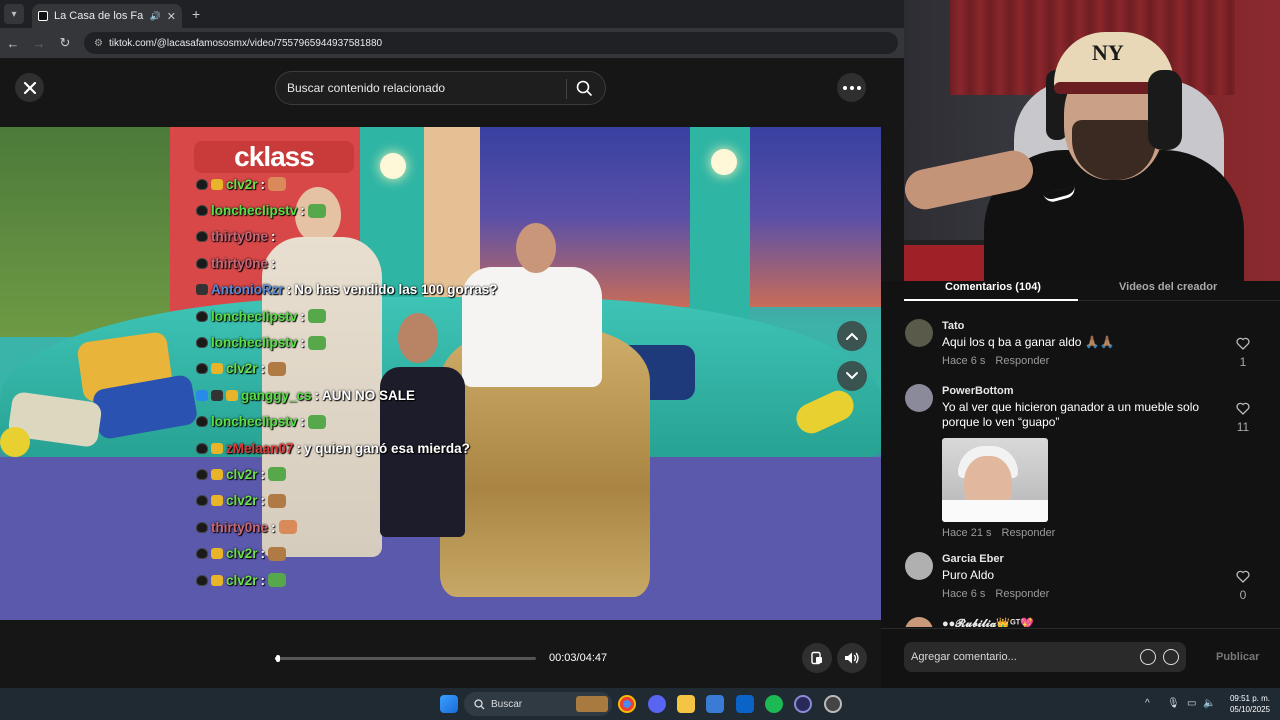  I want to click on close-video-button, so click(29, 87).